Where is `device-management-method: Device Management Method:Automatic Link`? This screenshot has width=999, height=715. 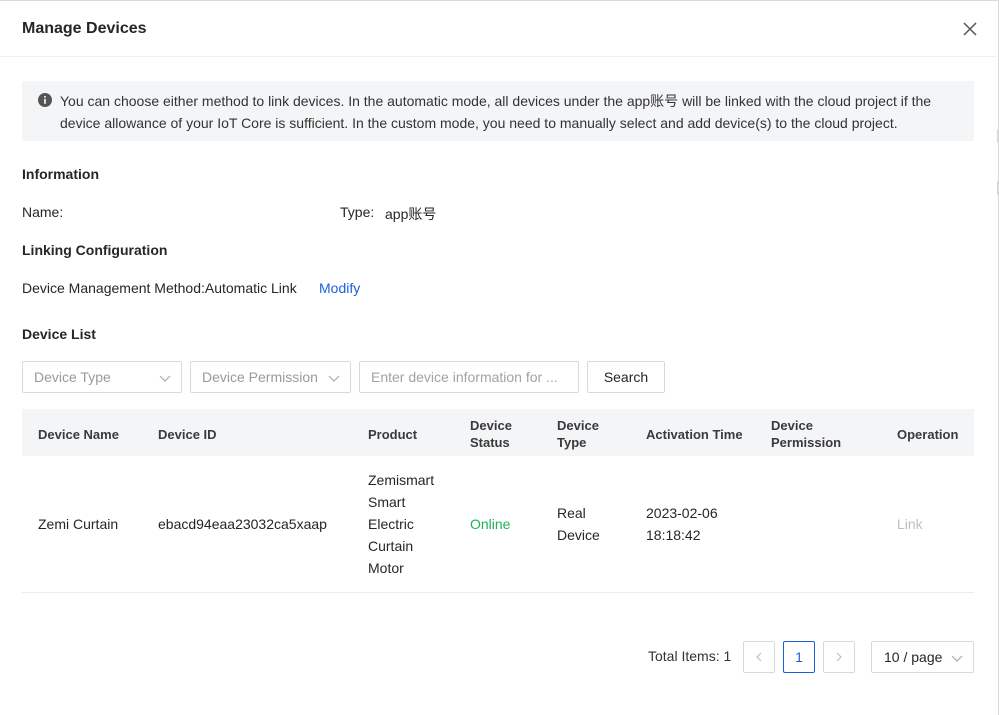 device-management-method: Device Management Method:Automatic Link is located at coordinates (159, 288).